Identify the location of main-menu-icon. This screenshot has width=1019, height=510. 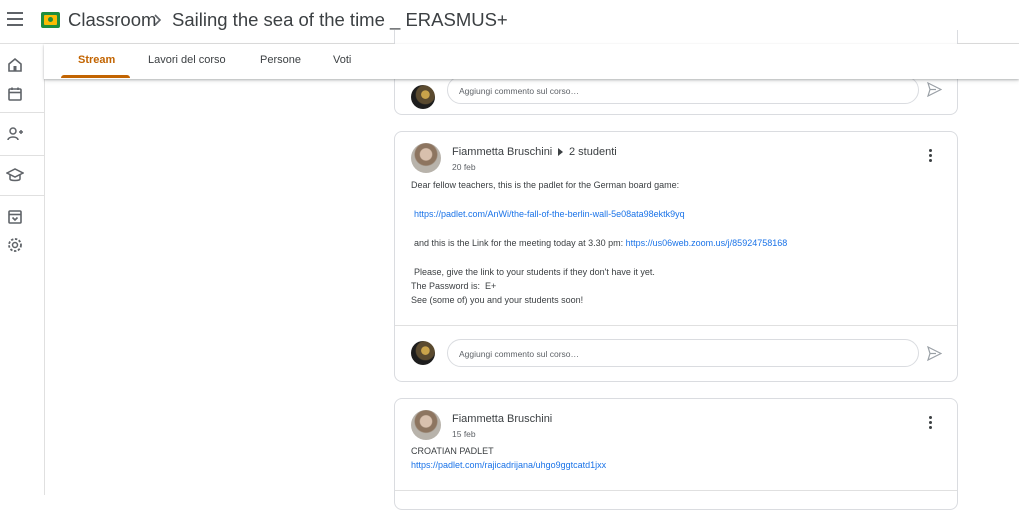
(15, 19).